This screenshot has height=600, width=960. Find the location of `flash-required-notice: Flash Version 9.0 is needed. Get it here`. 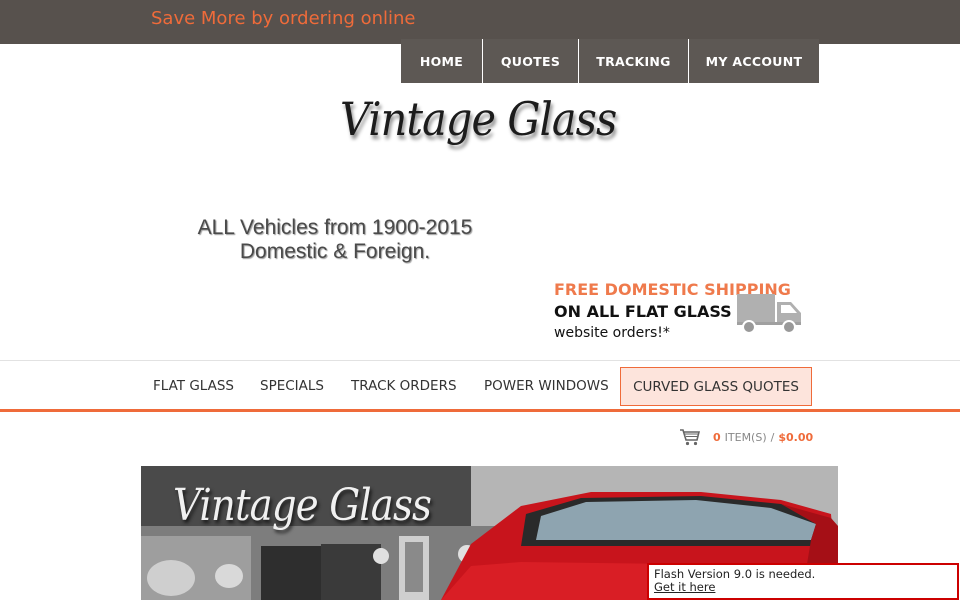

flash-required-notice: Flash Version 9.0 is needed. Get it here is located at coordinates (803, 581).